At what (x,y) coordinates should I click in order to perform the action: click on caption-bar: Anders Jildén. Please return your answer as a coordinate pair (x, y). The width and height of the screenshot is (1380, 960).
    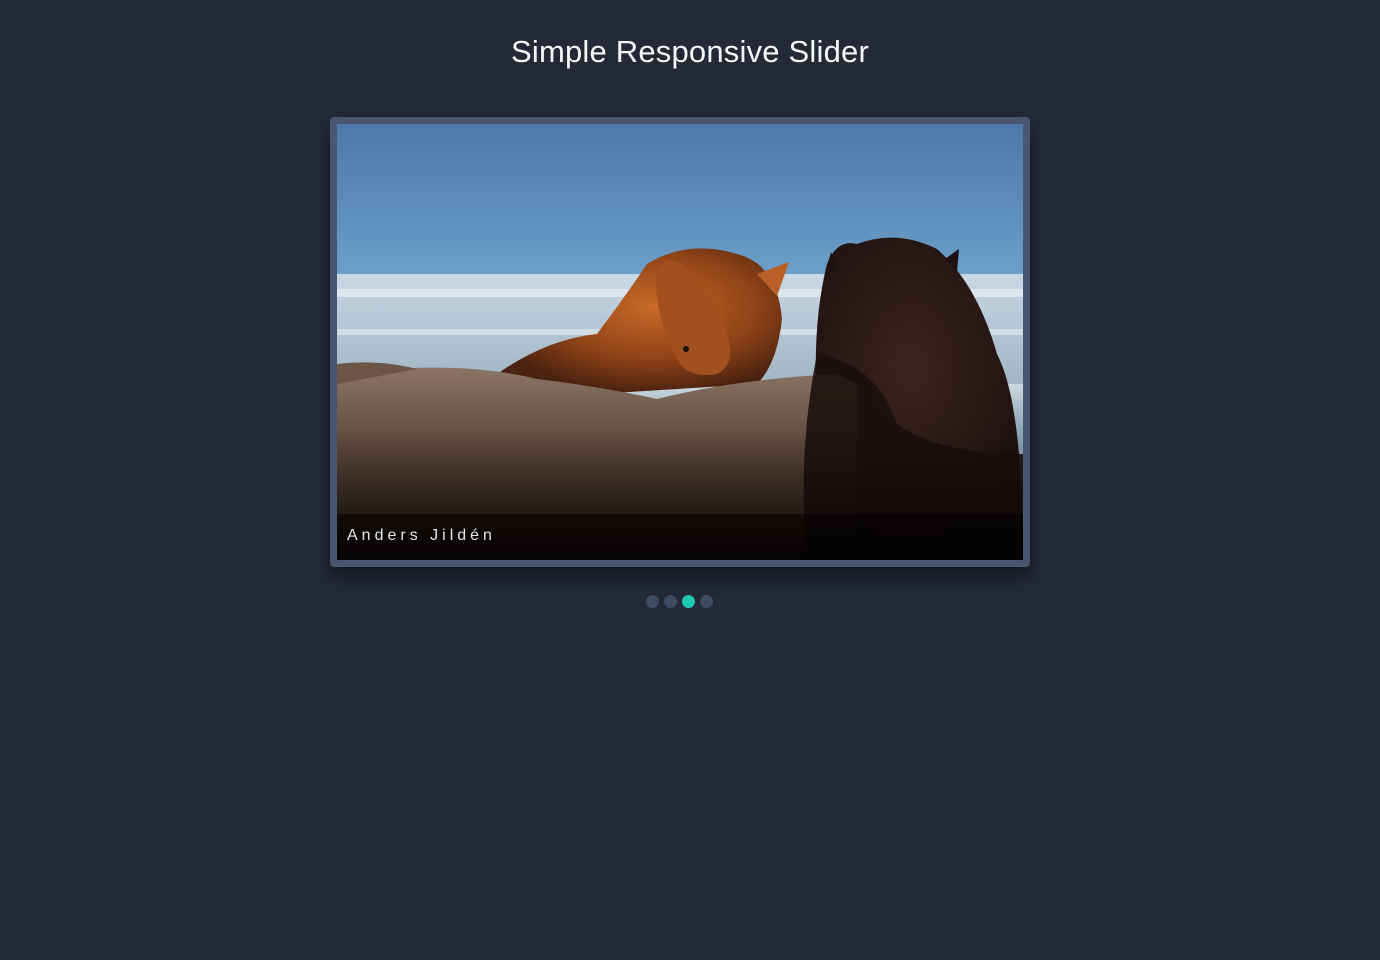
    Looking at the image, I should click on (680, 537).